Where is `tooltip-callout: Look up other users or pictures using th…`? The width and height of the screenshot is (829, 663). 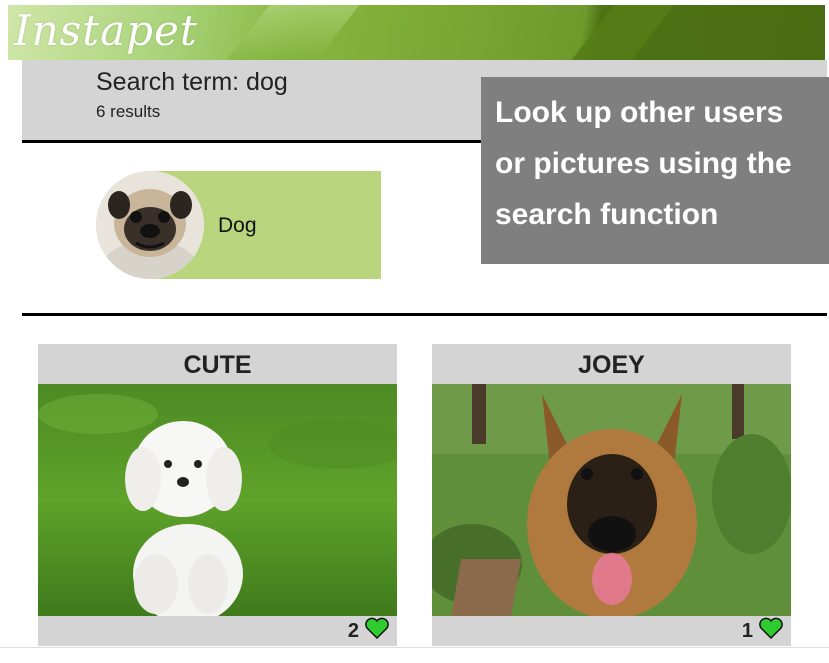 tooltip-callout: Look up other users or pictures using th… is located at coordinates (655, 170).